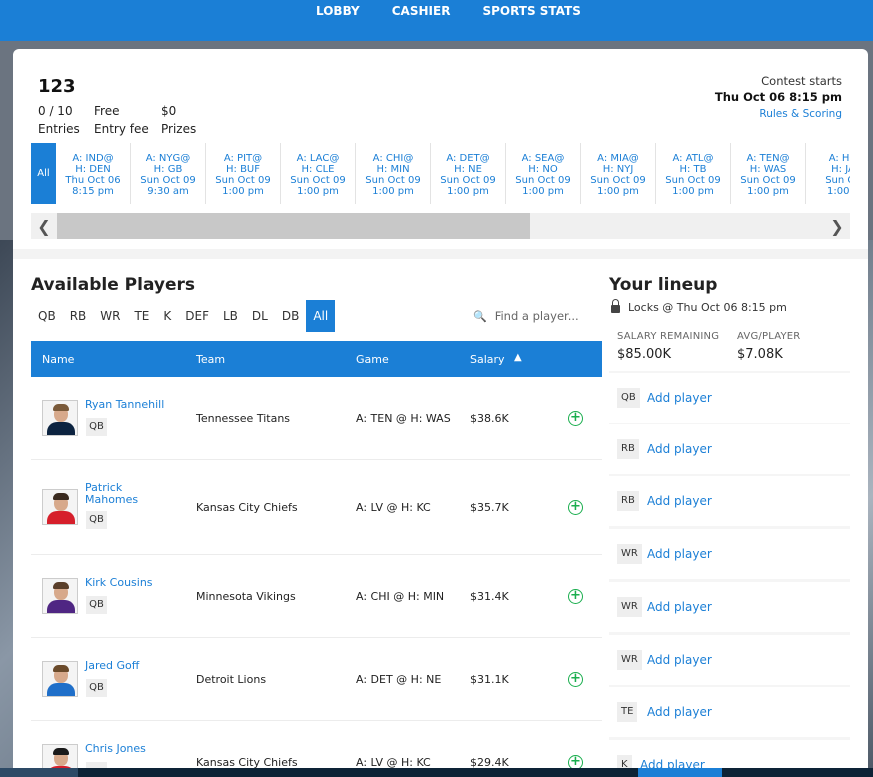 Image resolution: width=873 pixels, height=777 pixels. Describe the element at coordinates (93, 158) in the screenshot. I see `game-away: A: IND@` at that location.